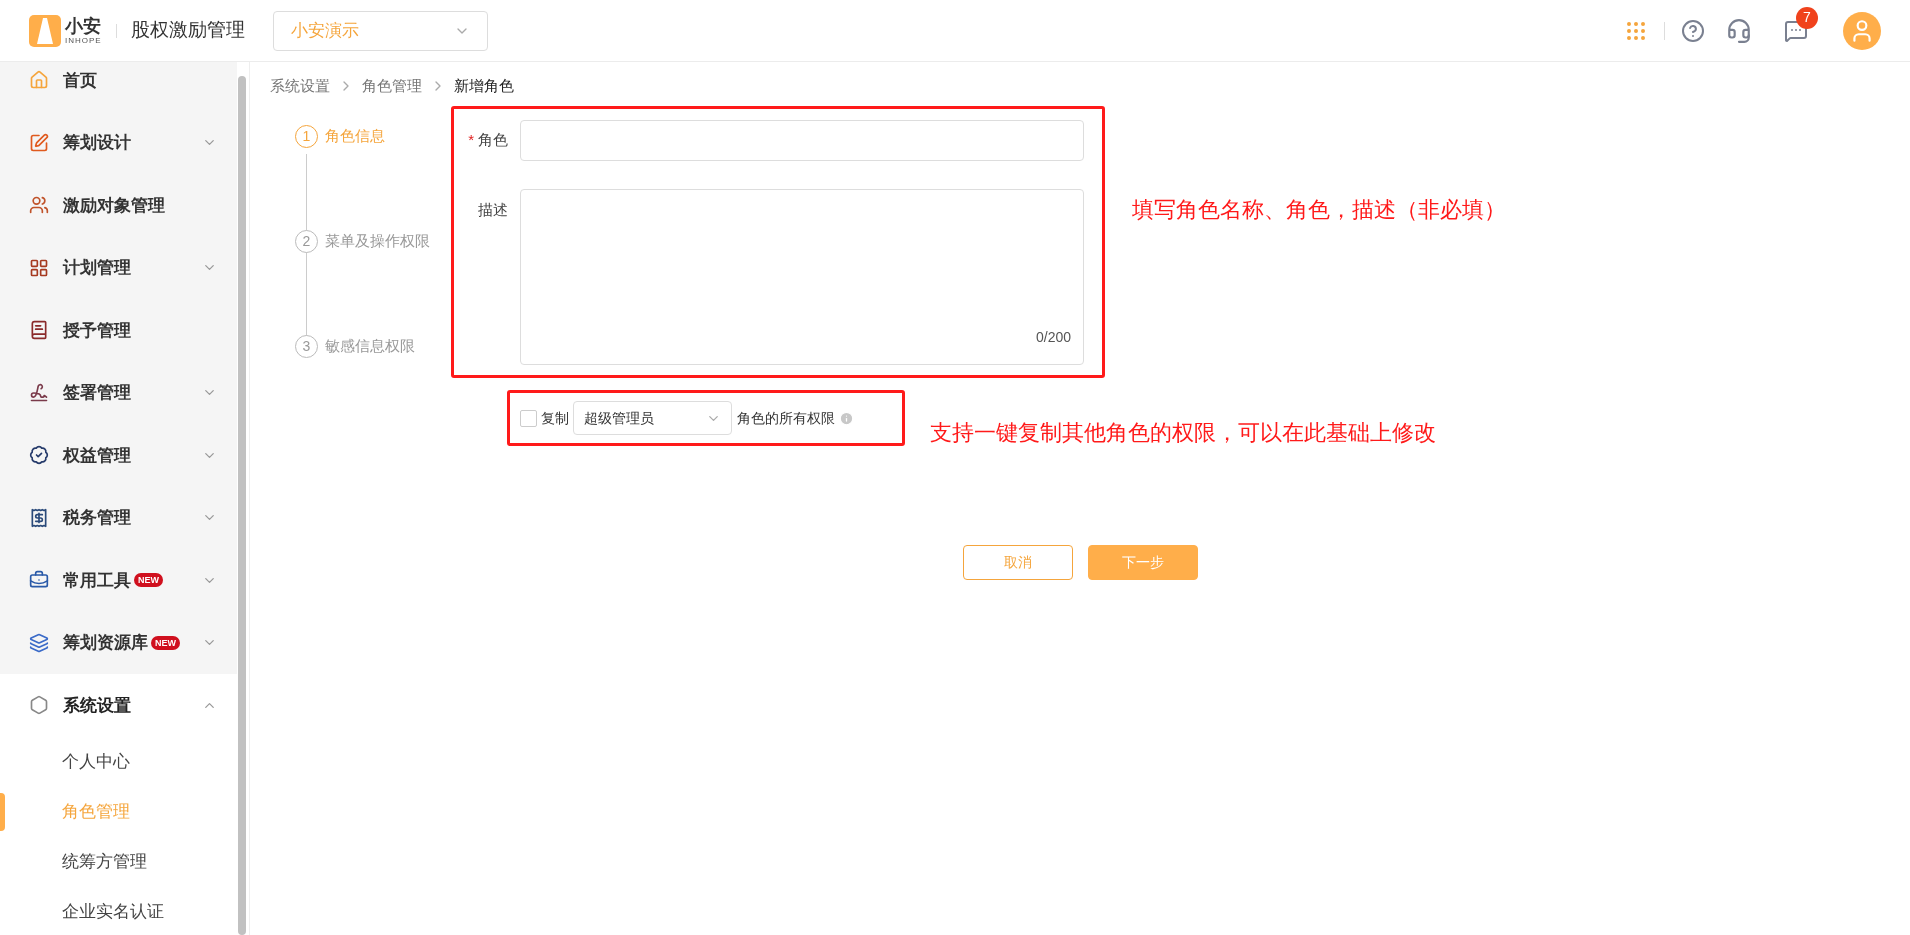  Describe the element at coordinates (802, 140) in the screenshot. I see `role-input` at that location.